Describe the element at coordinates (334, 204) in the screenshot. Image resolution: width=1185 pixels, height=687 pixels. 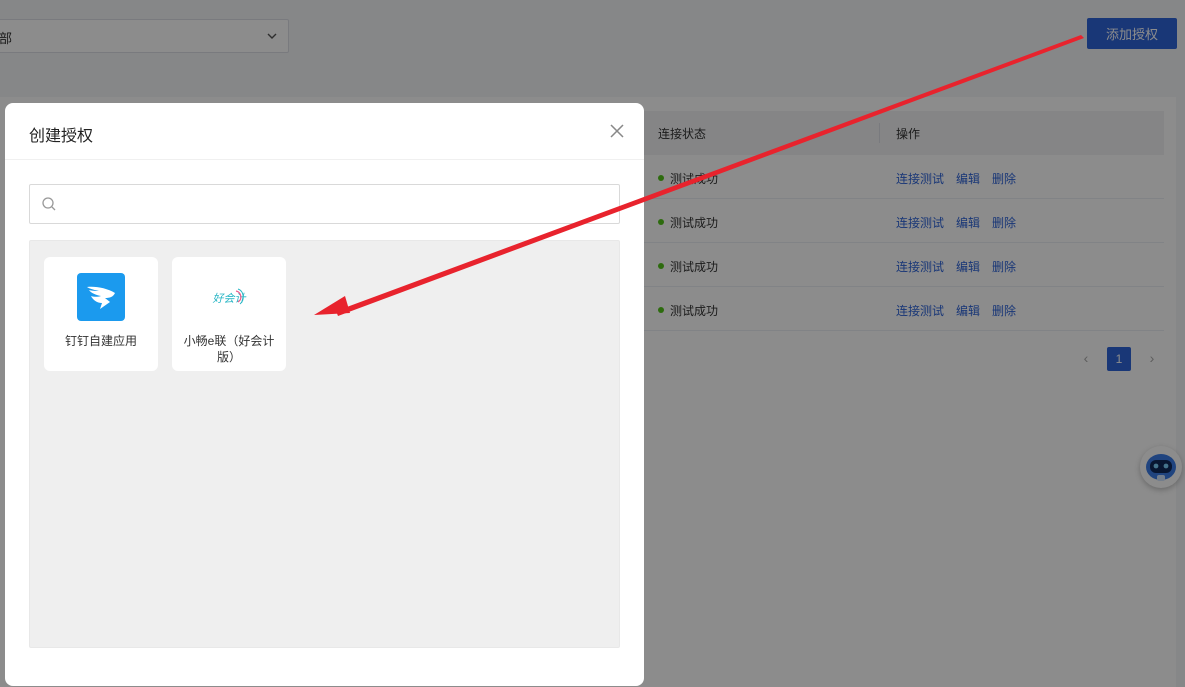
I see `search-input` at that location.